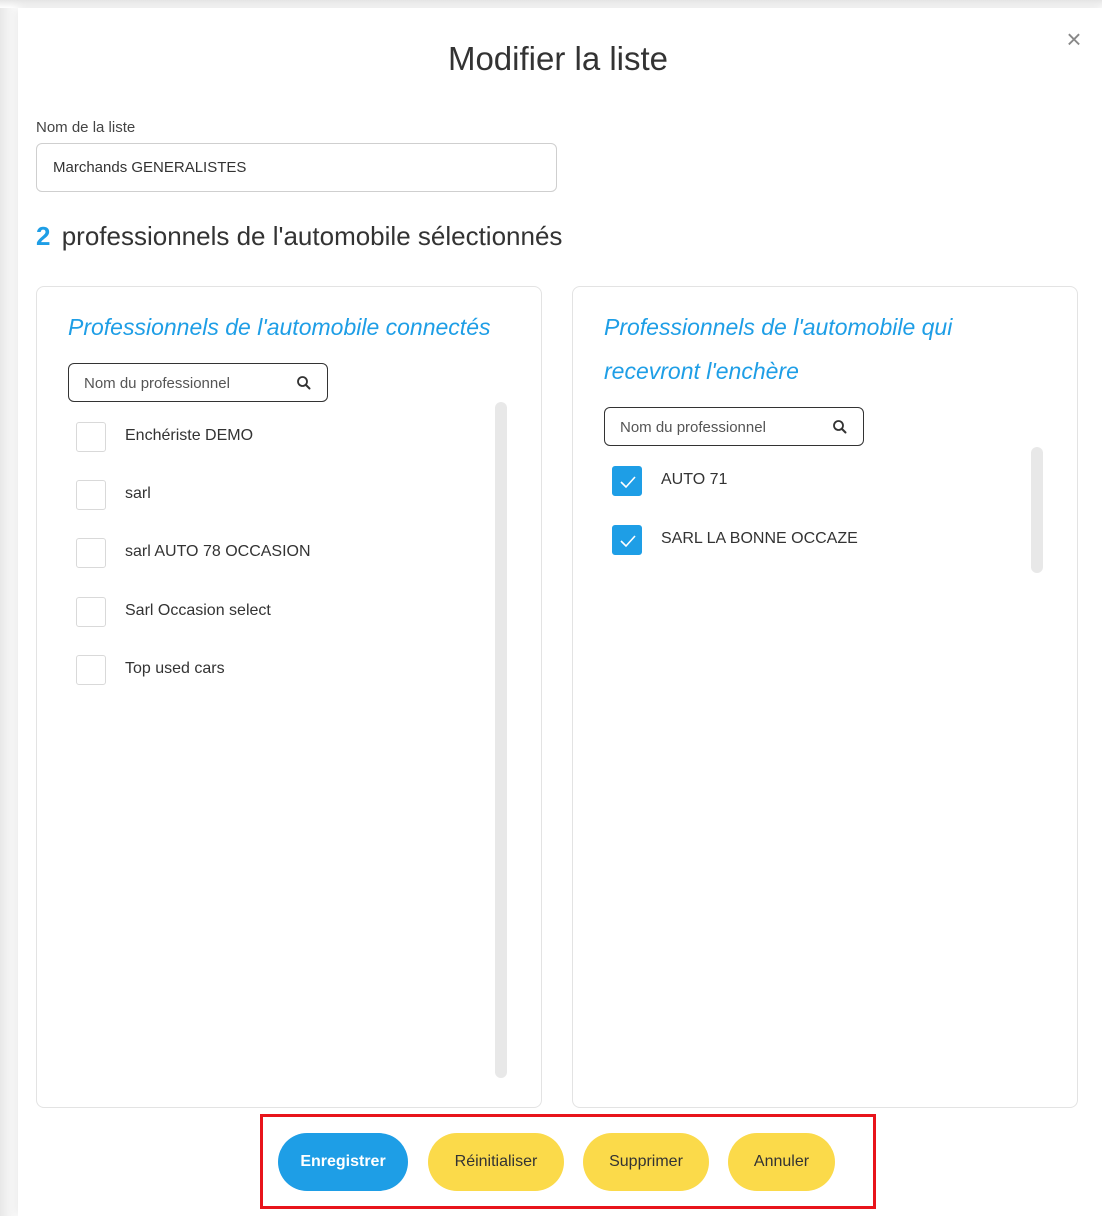  I want to click on receiving-search-box, so click(734, 426).